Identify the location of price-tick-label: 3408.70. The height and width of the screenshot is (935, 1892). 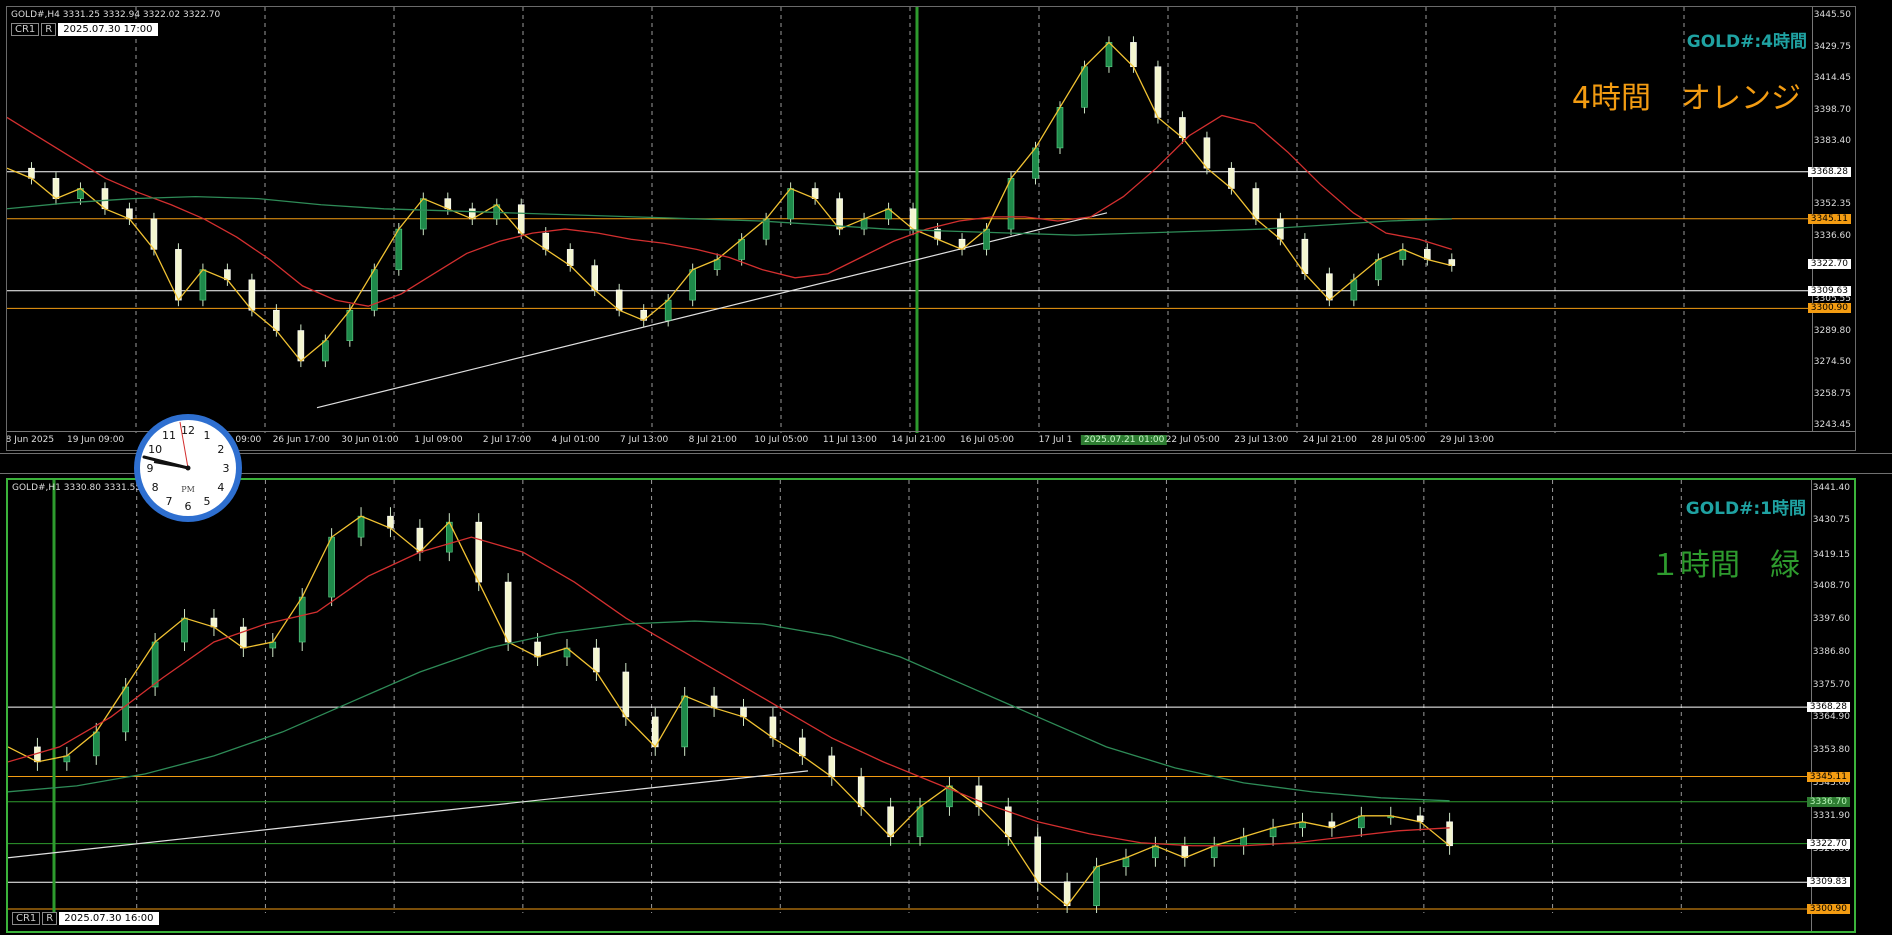
(1831, 585).